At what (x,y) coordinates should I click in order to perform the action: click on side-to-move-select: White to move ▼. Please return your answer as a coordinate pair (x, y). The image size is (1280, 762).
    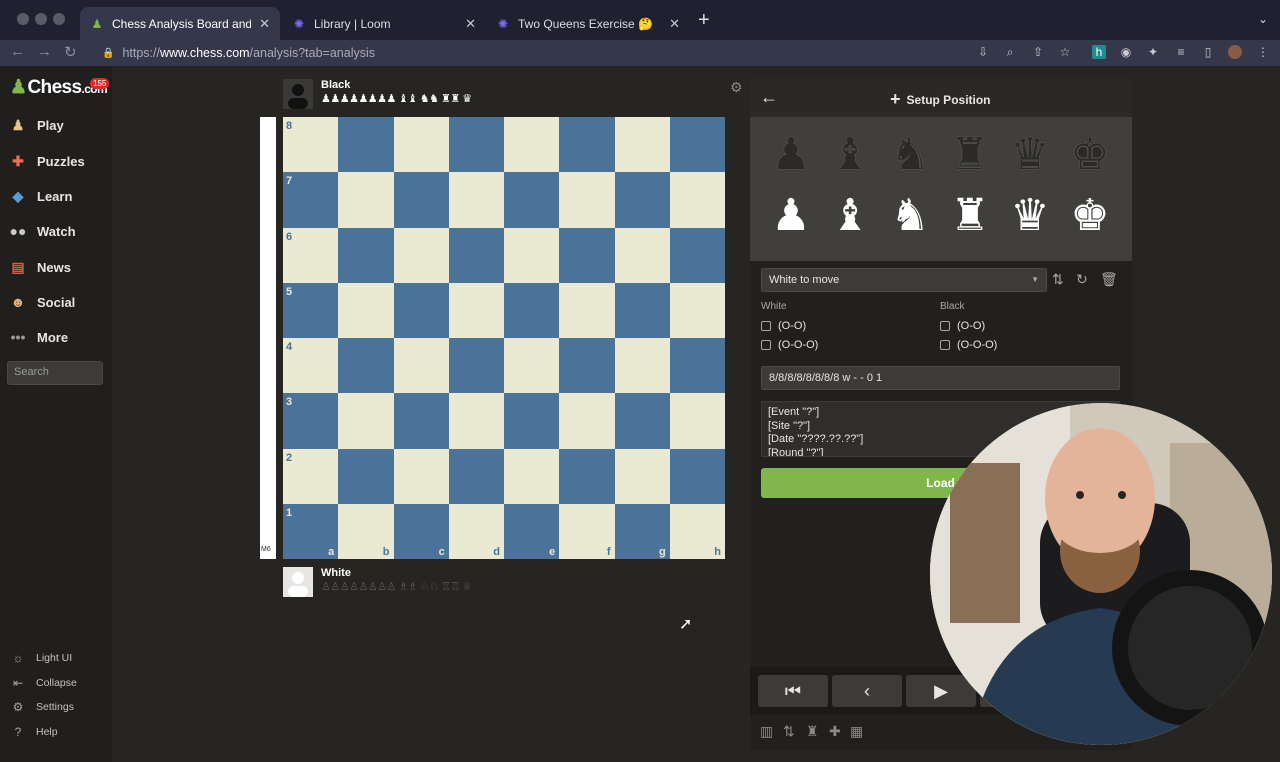
    Looking at the image, I should click on (904, 280).